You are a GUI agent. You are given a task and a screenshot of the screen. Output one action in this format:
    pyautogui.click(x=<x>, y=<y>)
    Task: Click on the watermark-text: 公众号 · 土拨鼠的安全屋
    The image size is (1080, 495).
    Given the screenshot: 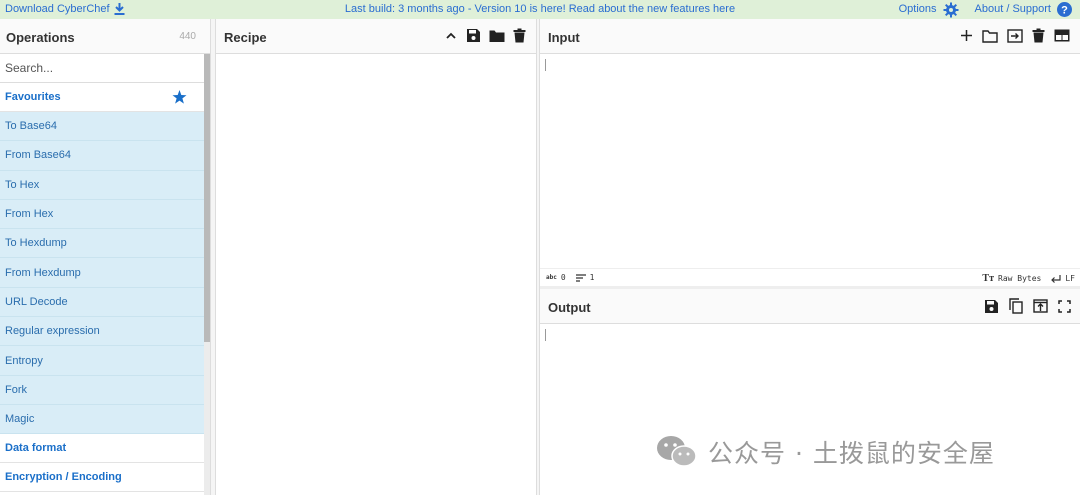 What is the action you would take?
    pyautogui.click(x=851, y=453)
    